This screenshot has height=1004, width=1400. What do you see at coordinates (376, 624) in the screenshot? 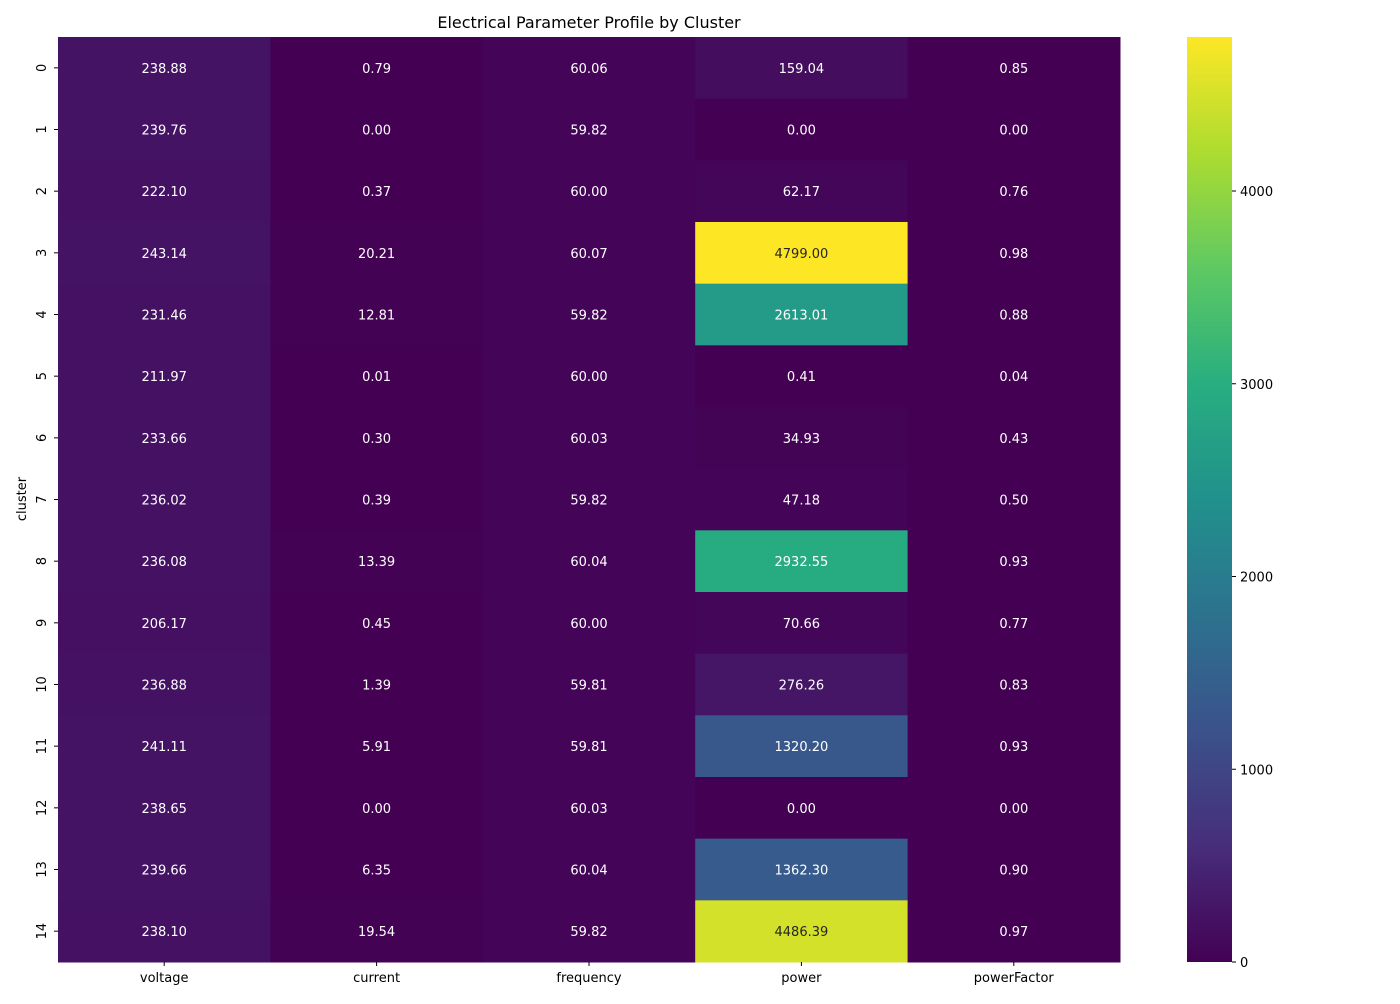
I see `cell-value-label: 0.45` at bounding box center [376, 624].